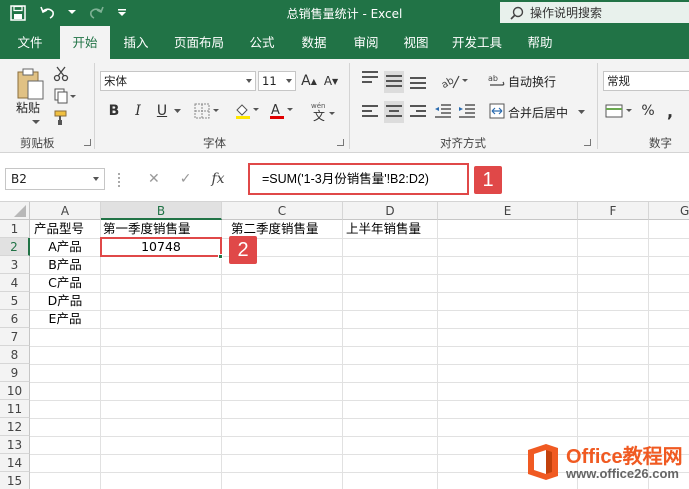 The height and width of the screenshot is (489, 689). What do you see at coordinates (154, 179) in the screenshot?
I see `cancel-icon: ✕` at bounding box center [154, 179].